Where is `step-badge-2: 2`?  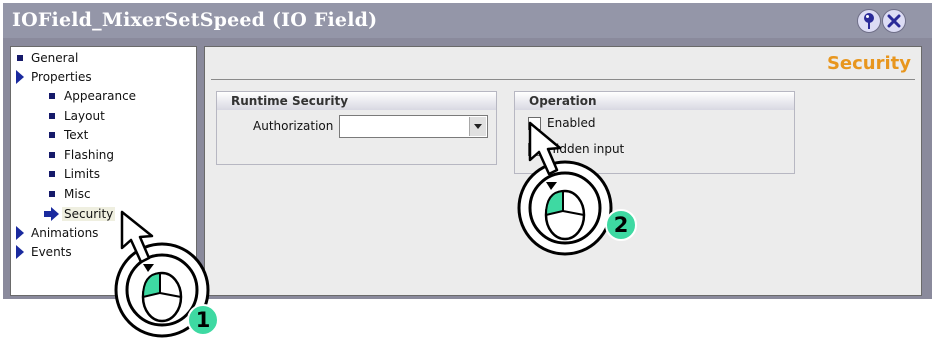 step-badge-2: 2 is located at coordinates (621, 225).